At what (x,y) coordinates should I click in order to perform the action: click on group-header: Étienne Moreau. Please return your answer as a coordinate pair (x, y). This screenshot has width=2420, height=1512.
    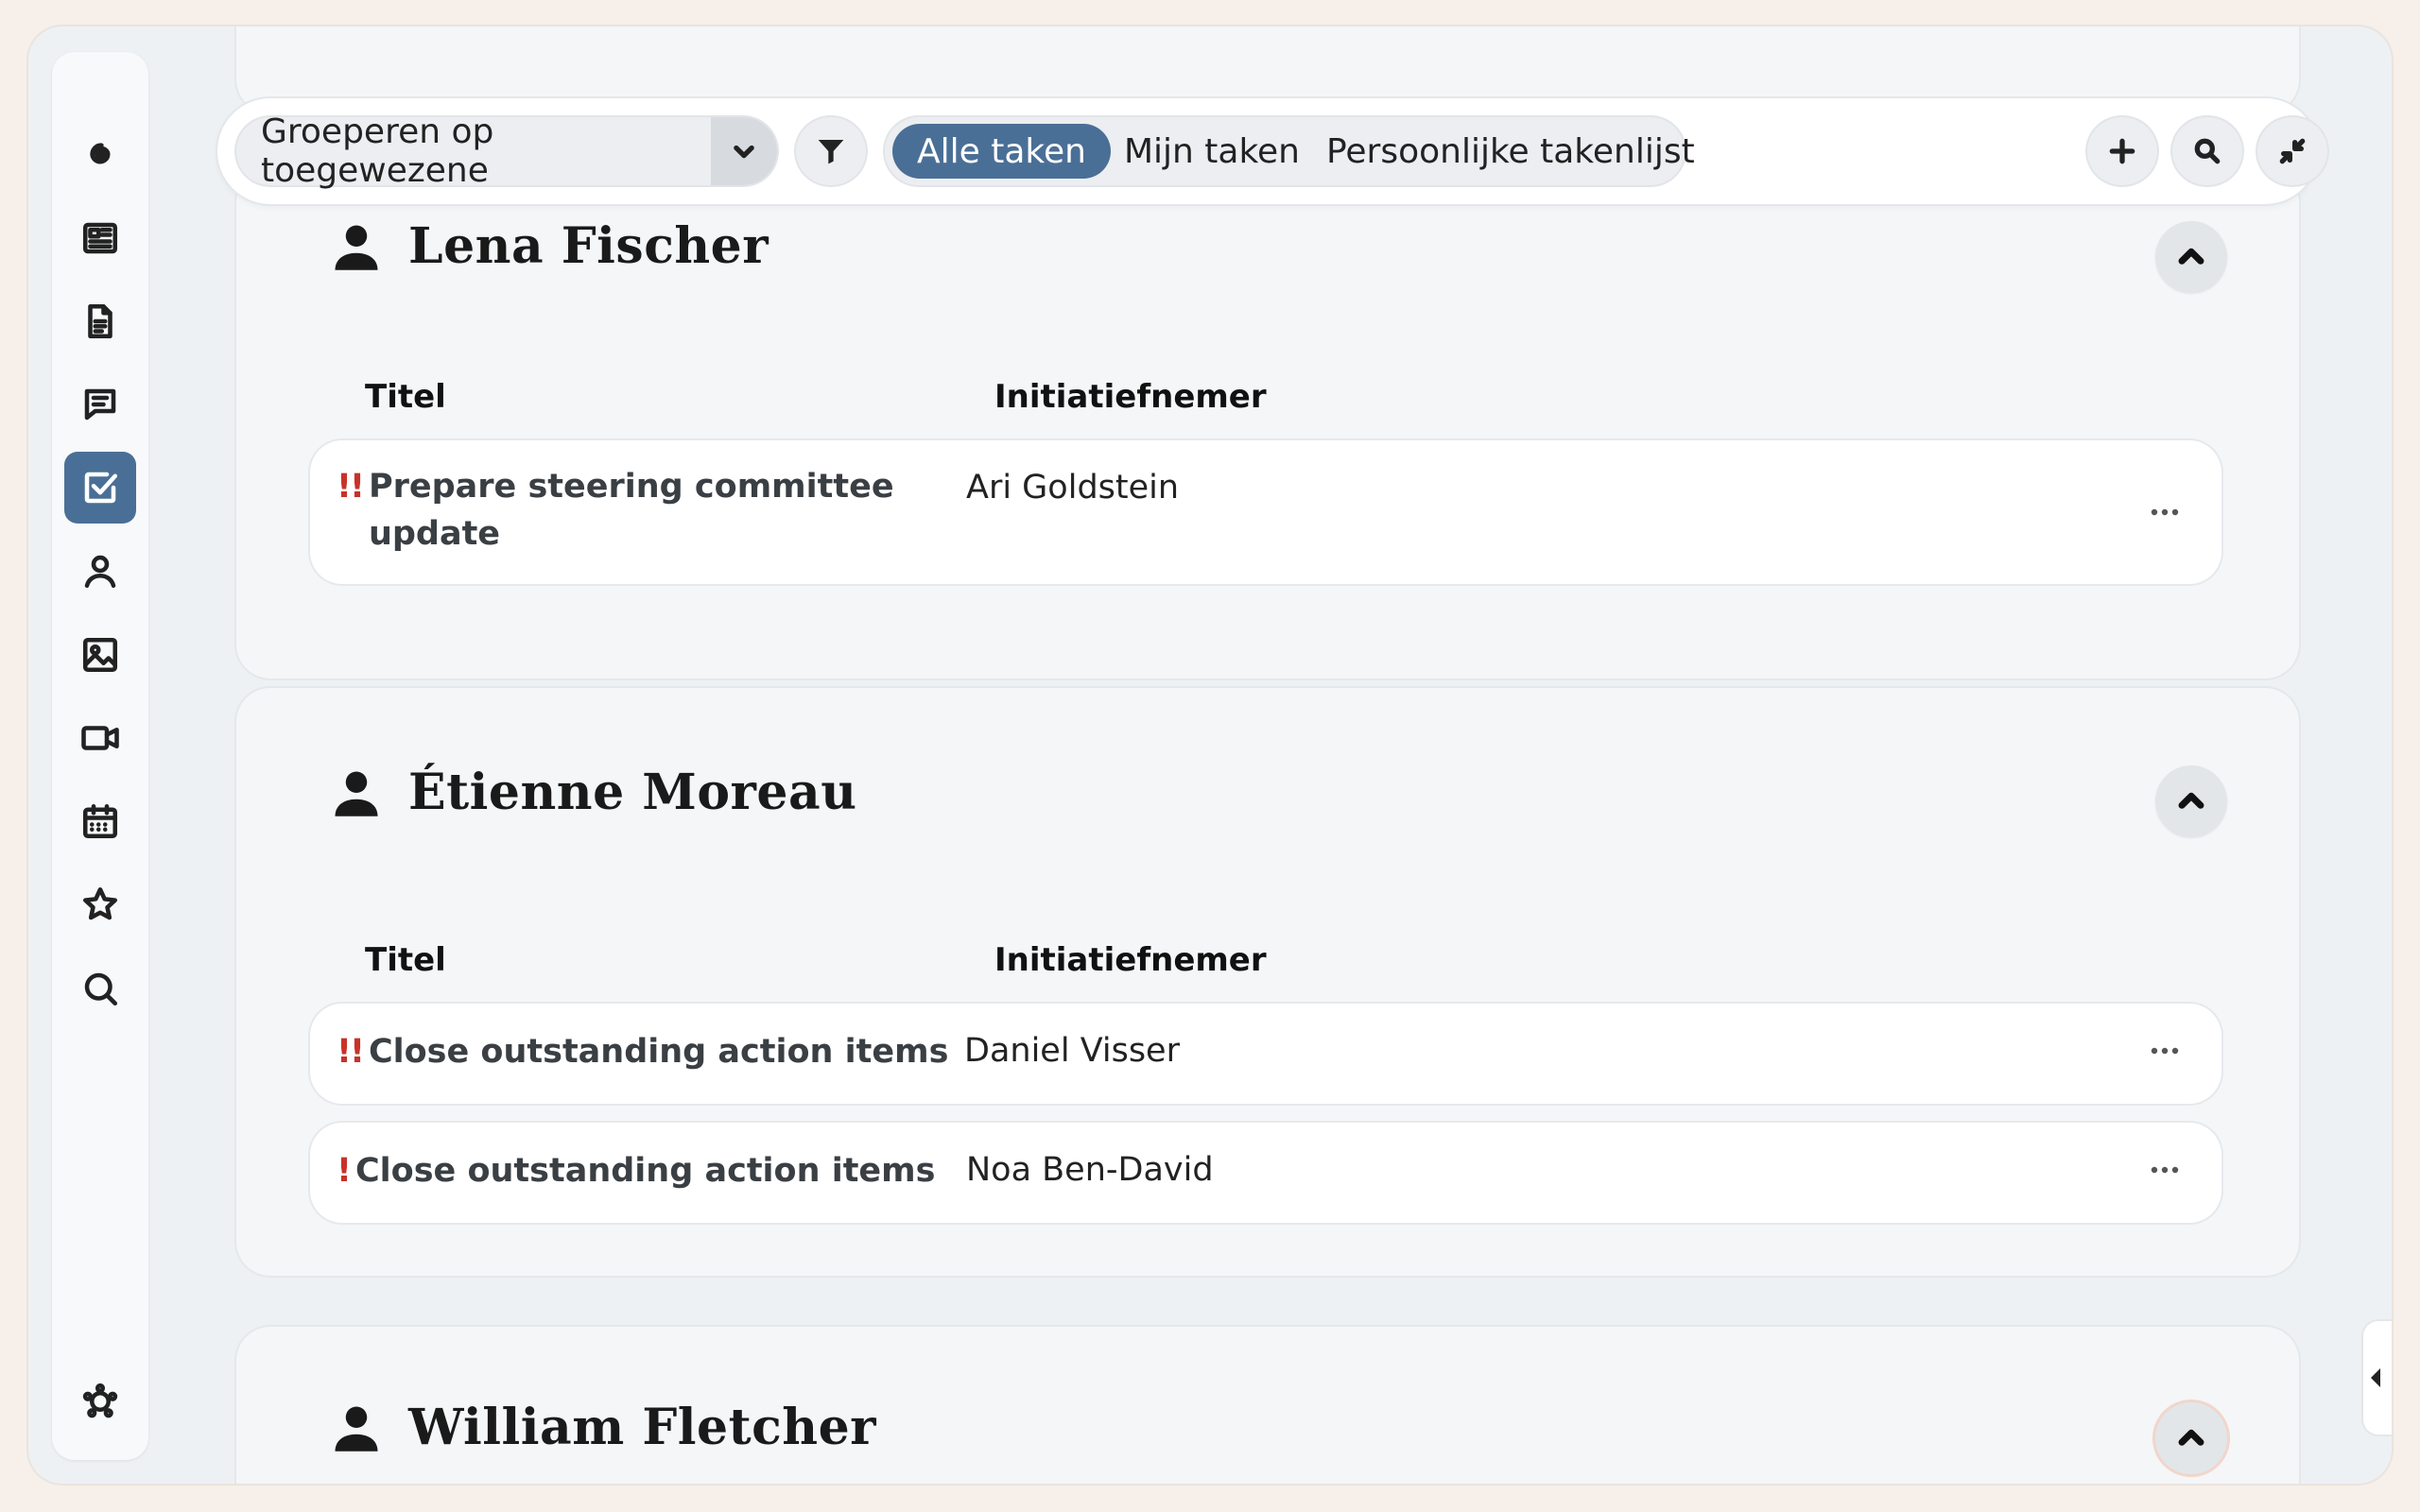
    Looking at the image, I should click on (594, 792).